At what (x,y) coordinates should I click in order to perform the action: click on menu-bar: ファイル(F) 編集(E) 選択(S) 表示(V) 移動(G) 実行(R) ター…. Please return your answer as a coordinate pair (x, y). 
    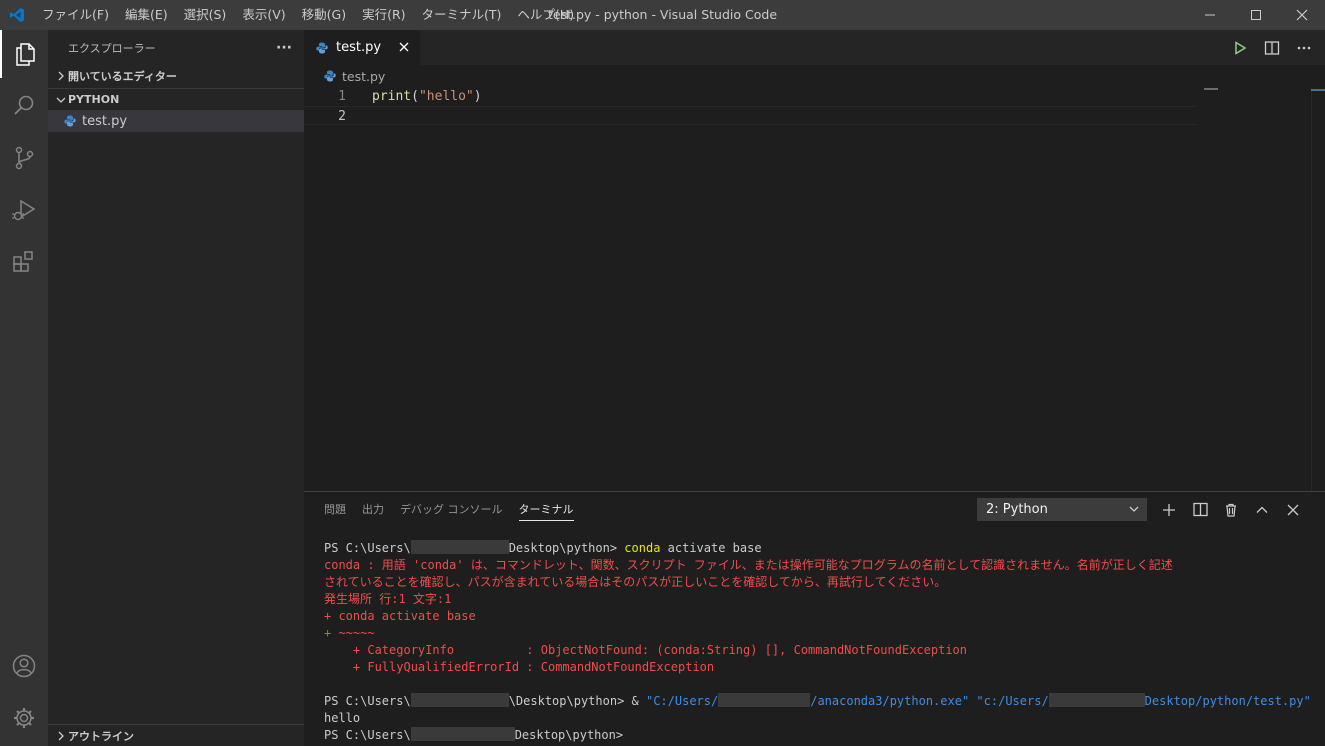
    Looking at the image, I should click on (308, 15).